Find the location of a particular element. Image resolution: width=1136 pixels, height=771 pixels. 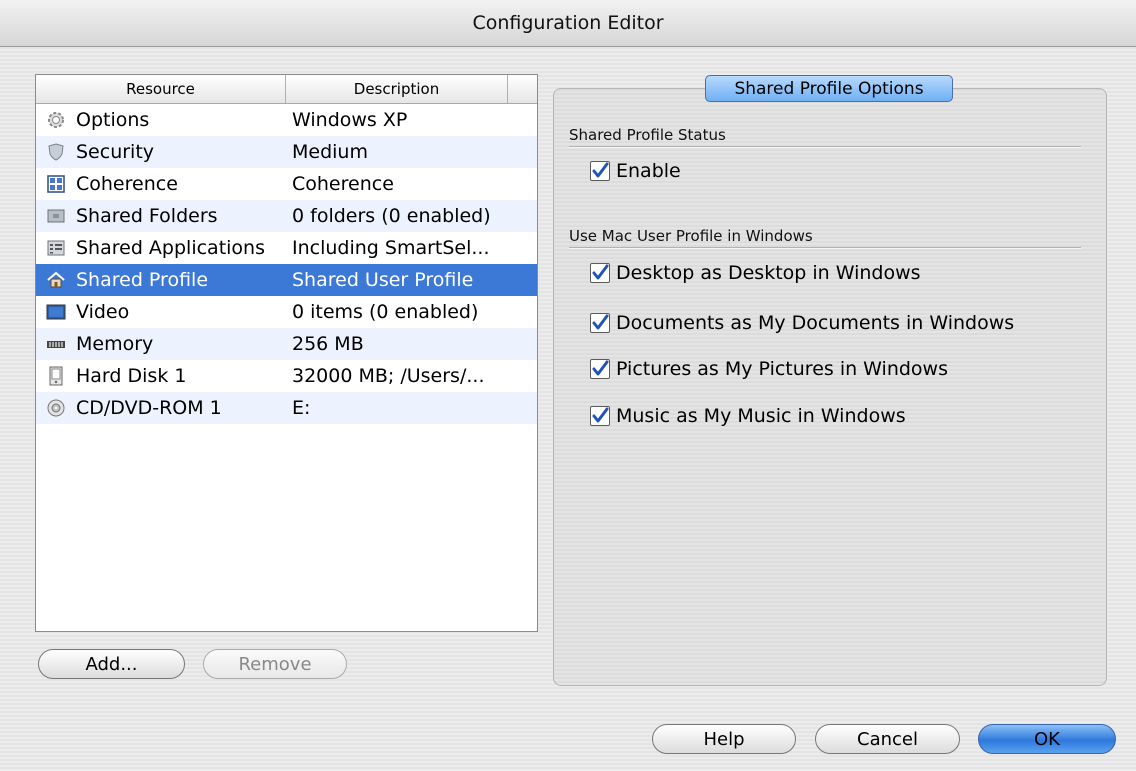

row-description: Medium is located at coordinates (330, 152).